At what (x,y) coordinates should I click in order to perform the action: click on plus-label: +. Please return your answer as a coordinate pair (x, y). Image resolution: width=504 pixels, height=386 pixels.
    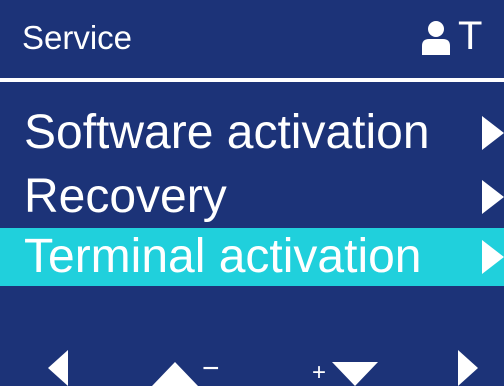
    Looking at the image, I should click on (319, 372).